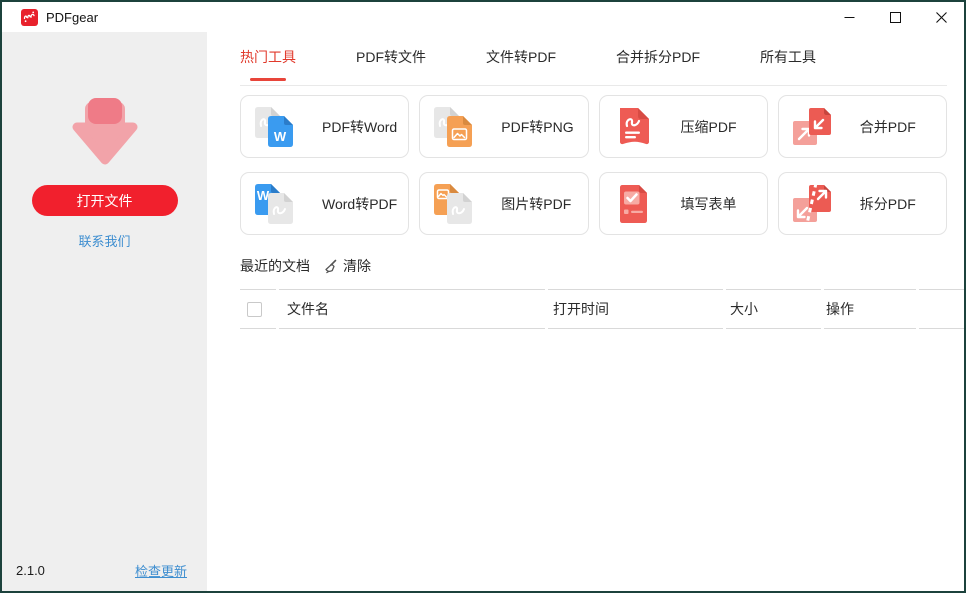 This screenshot has width=966, height=593. Describe the element at coordinates (773, 309) in the screenshot. I see `column-size: 大小` at that location.